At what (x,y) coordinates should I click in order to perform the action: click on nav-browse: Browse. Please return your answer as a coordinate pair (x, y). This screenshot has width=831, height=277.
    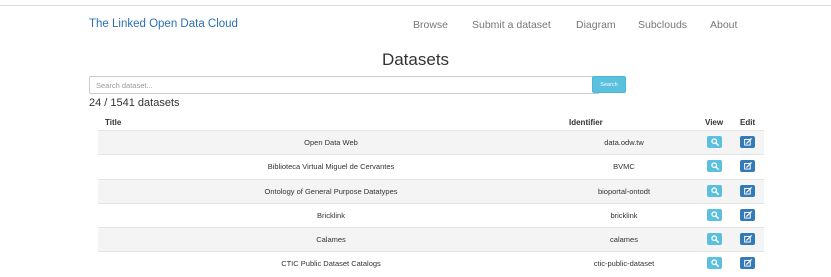
    Looking at the image, I should click on (430, 25).